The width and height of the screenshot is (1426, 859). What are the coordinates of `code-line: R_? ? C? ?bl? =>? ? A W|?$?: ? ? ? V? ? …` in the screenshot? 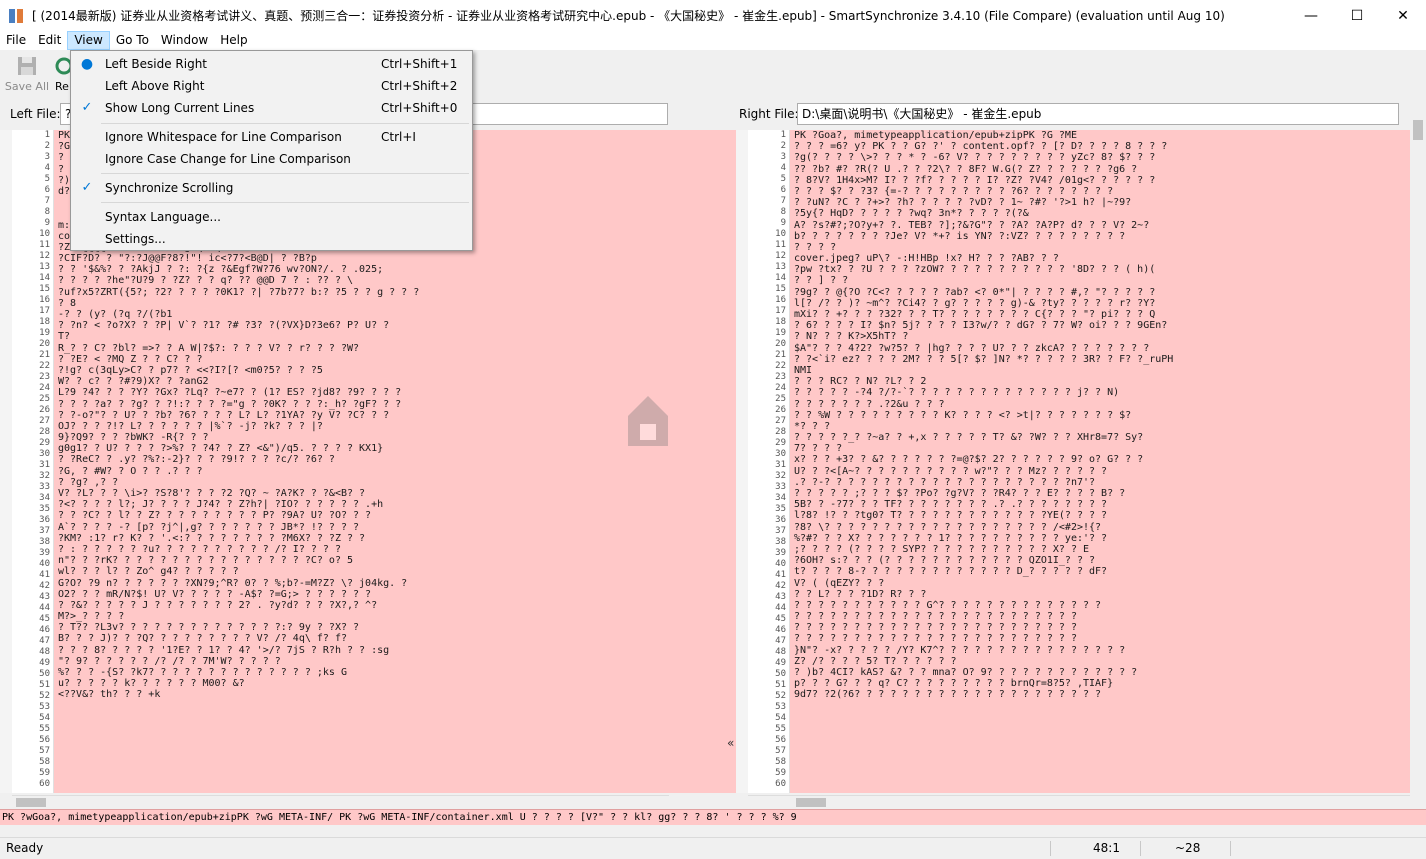 It's located at (361, 348).